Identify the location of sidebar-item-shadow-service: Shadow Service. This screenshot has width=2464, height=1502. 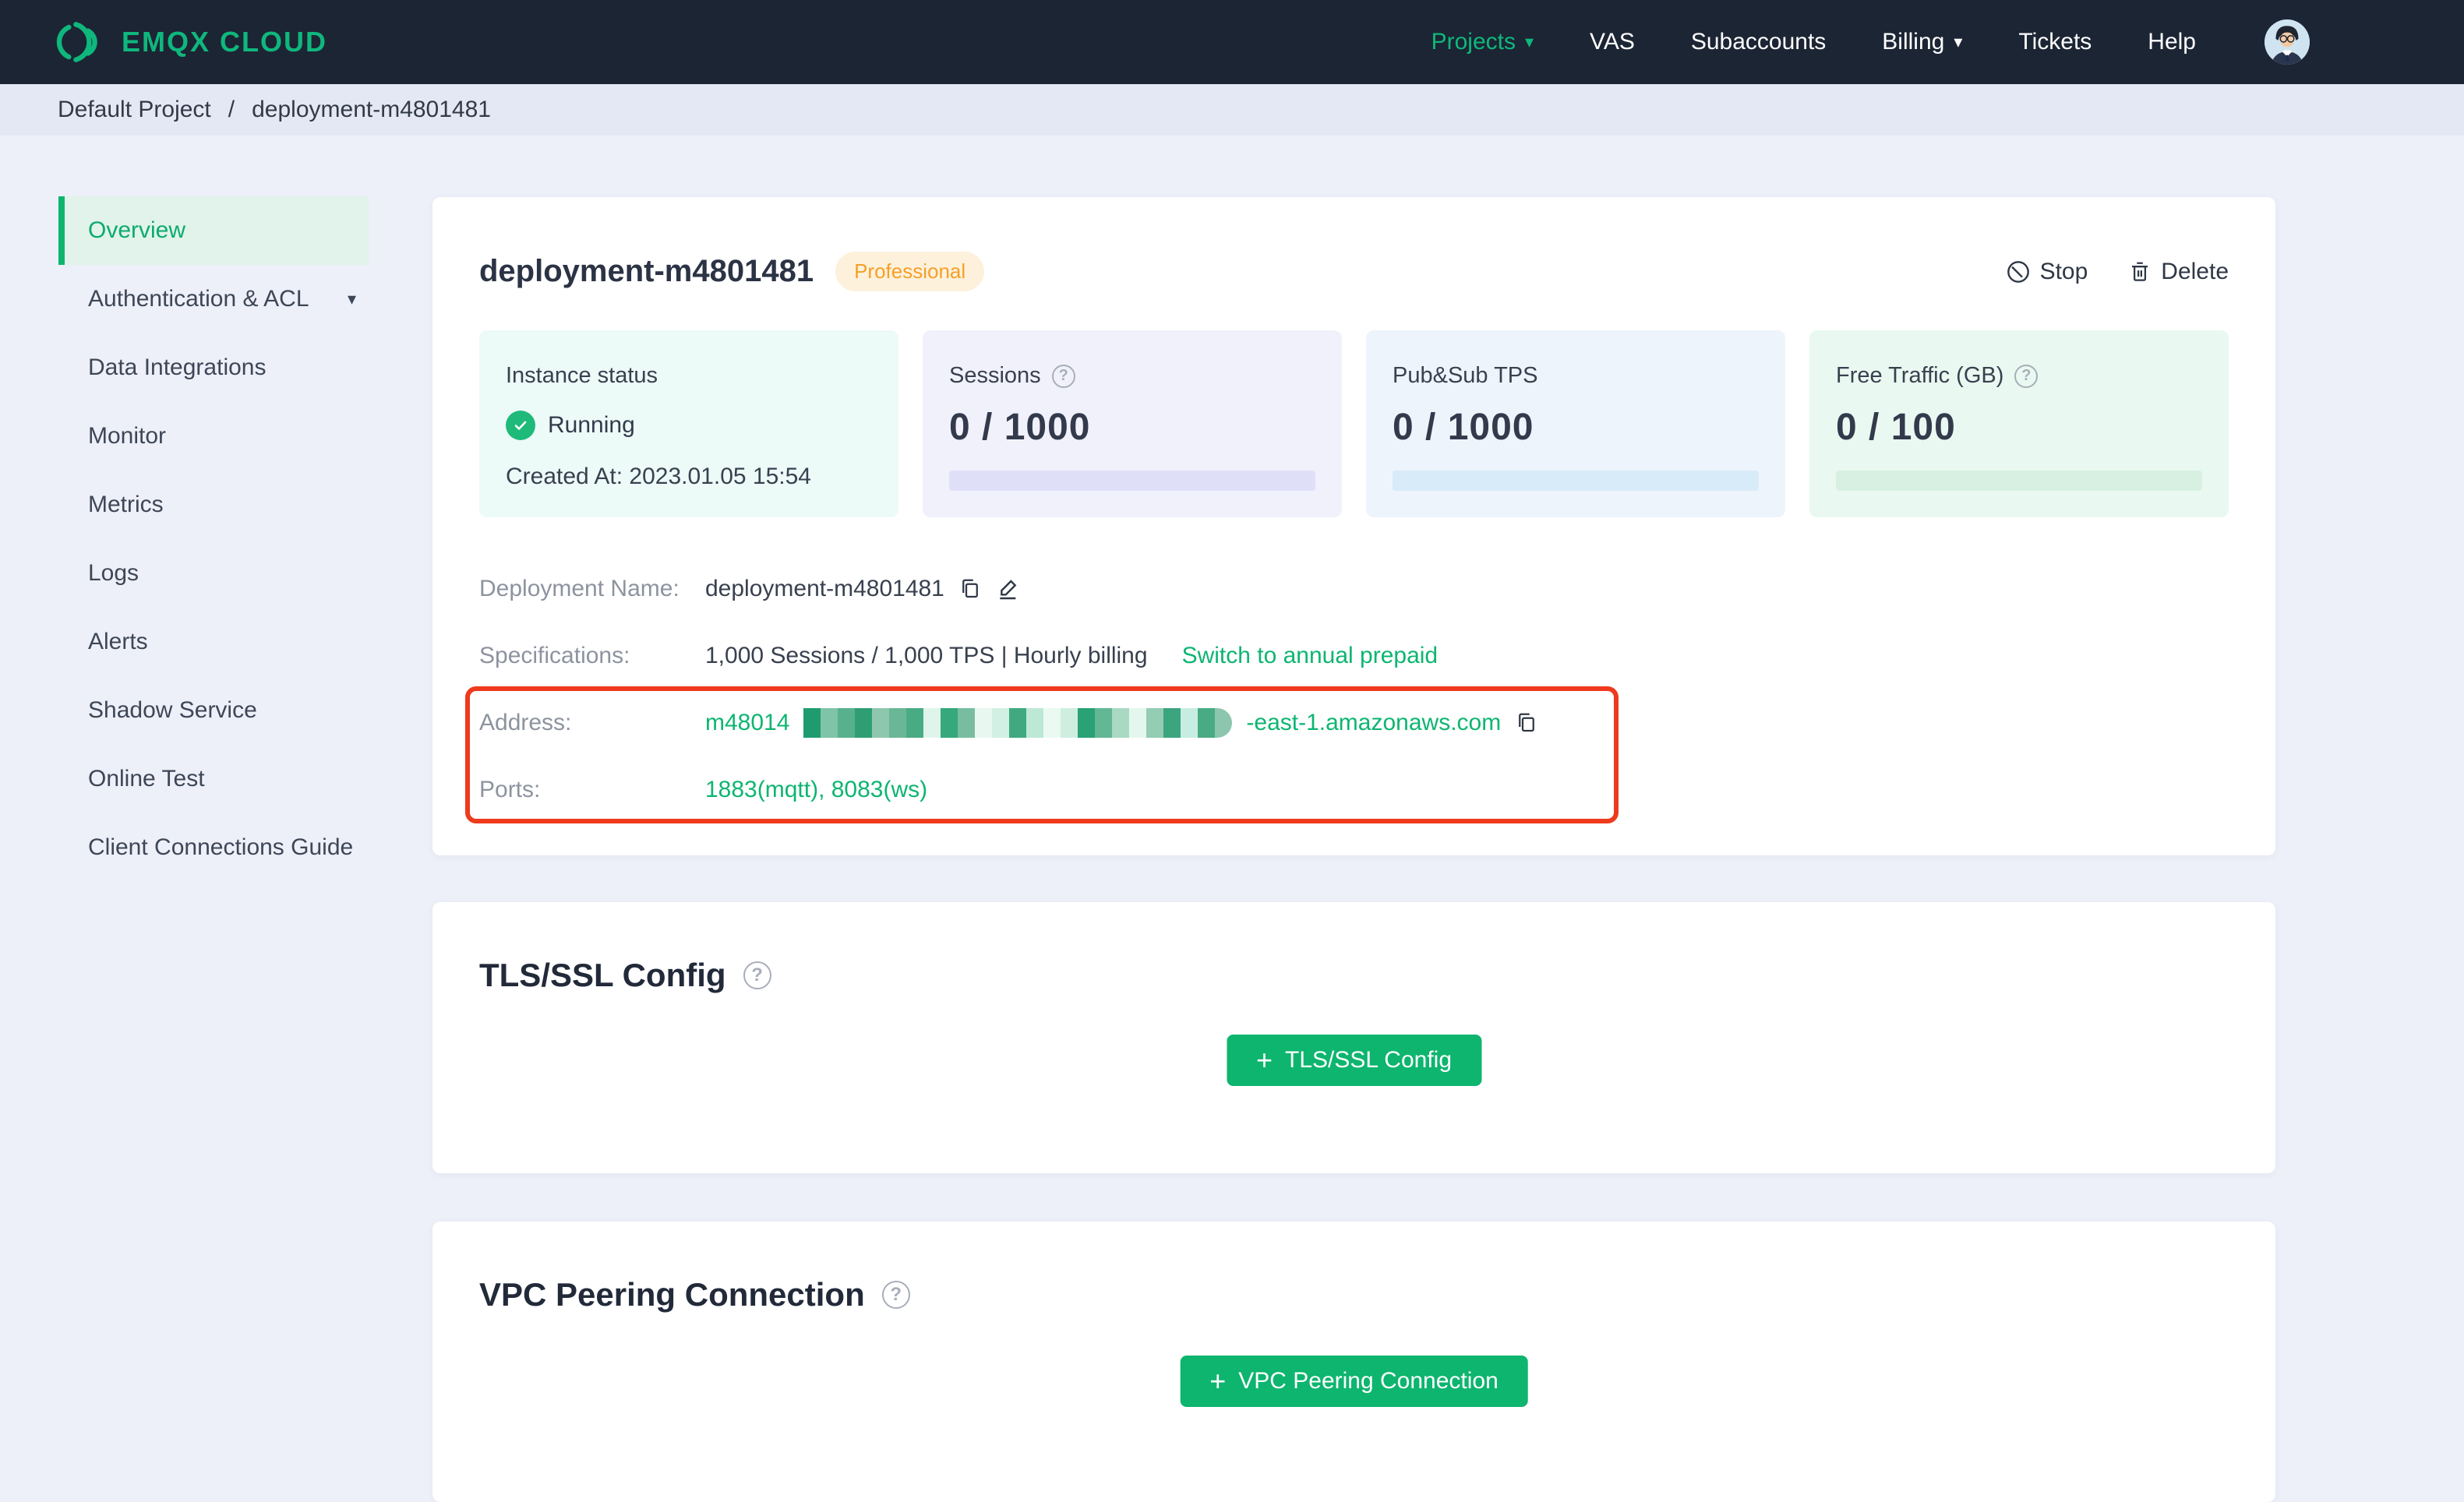
(213, 711).